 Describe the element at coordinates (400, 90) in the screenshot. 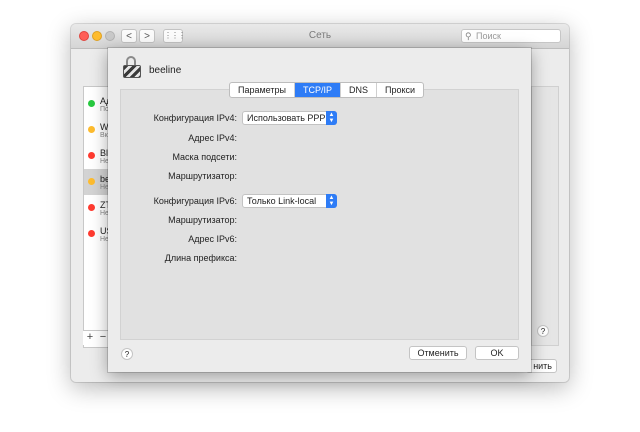

I see `tab-proxy: Прокси` at that location.